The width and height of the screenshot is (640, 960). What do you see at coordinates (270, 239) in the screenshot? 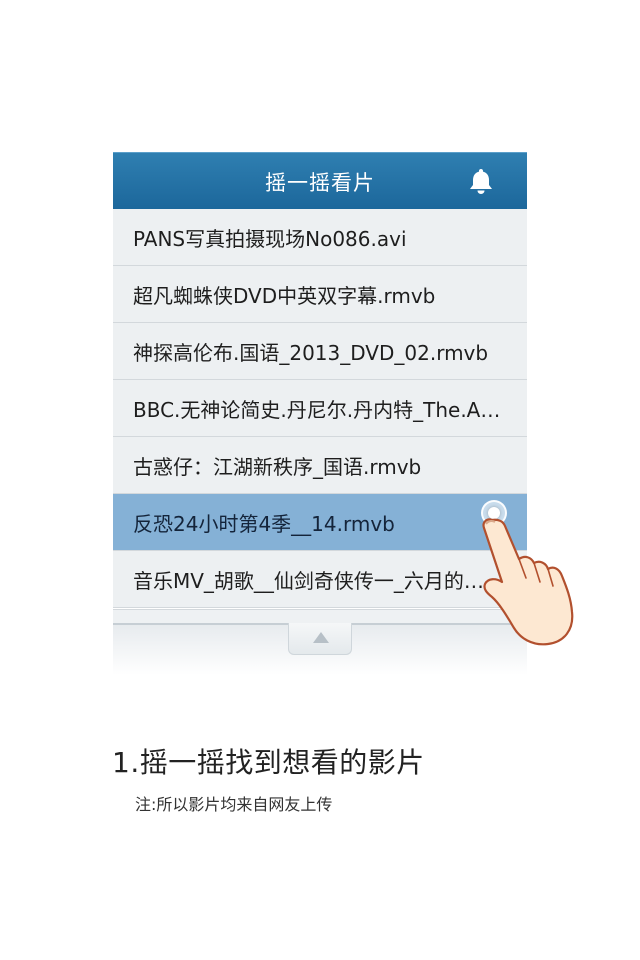
I see `file-name: PANS写真拍摄现场No086.avi` at bounding box center [270, 239].